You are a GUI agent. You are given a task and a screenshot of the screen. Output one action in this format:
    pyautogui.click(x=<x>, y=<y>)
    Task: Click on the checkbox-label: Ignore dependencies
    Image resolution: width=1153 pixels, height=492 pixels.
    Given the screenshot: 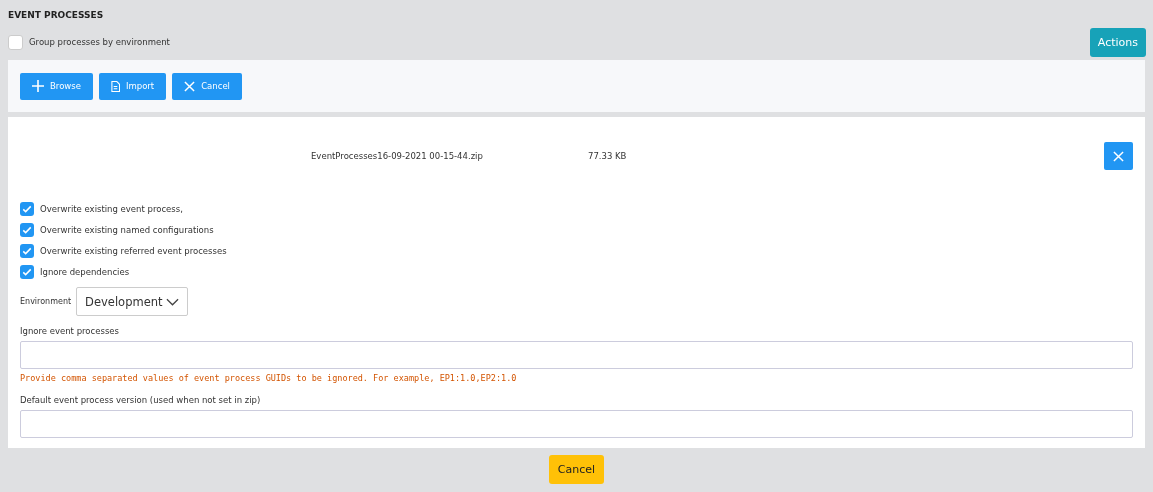 What is the action you would take?
    pyautogui.click(x=85, y=271)
    